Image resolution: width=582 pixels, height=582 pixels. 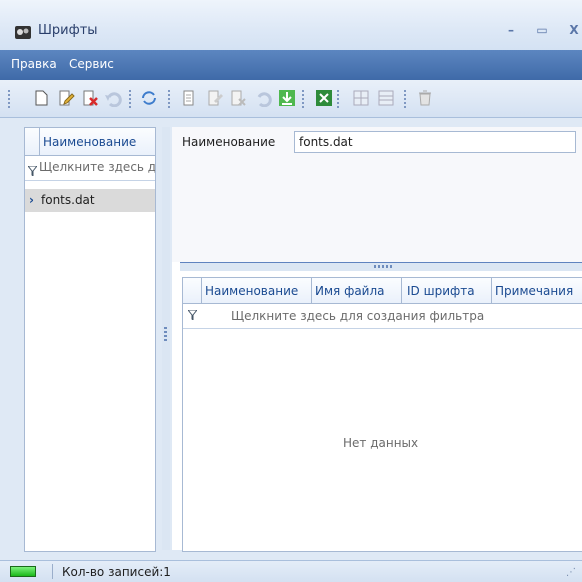 I want to click on horizontal-splitter, so click(x=381, y=266).